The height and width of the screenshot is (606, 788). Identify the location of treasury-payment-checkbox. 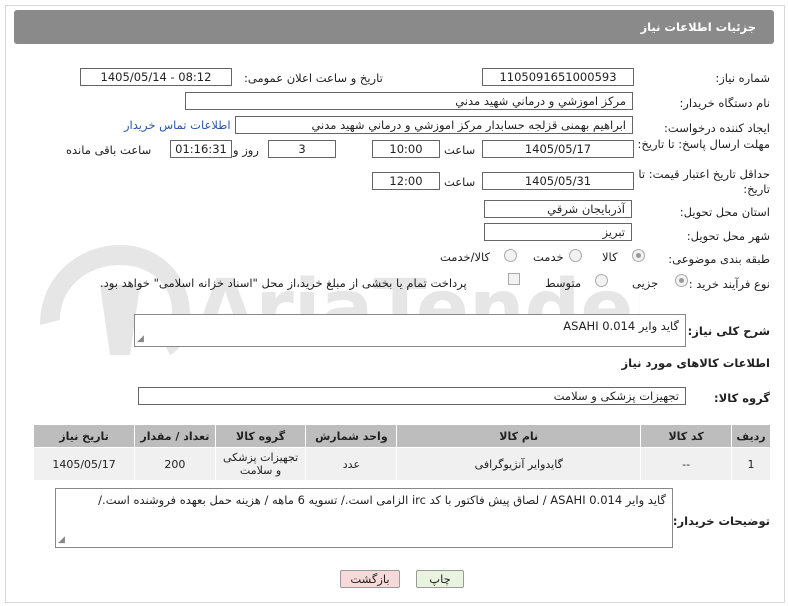
(514, 279).